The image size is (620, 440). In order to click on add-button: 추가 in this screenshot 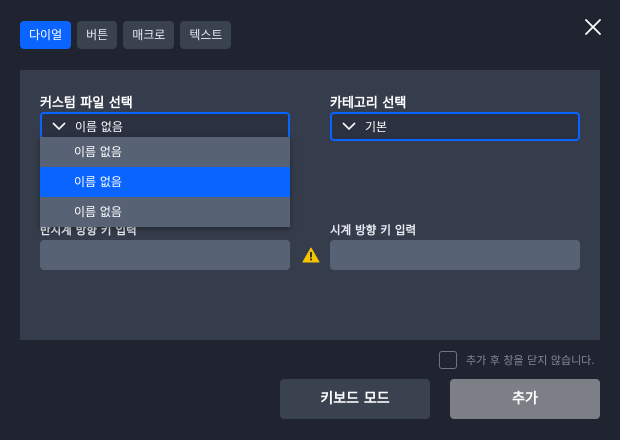, I will do `click(525, 399)`.